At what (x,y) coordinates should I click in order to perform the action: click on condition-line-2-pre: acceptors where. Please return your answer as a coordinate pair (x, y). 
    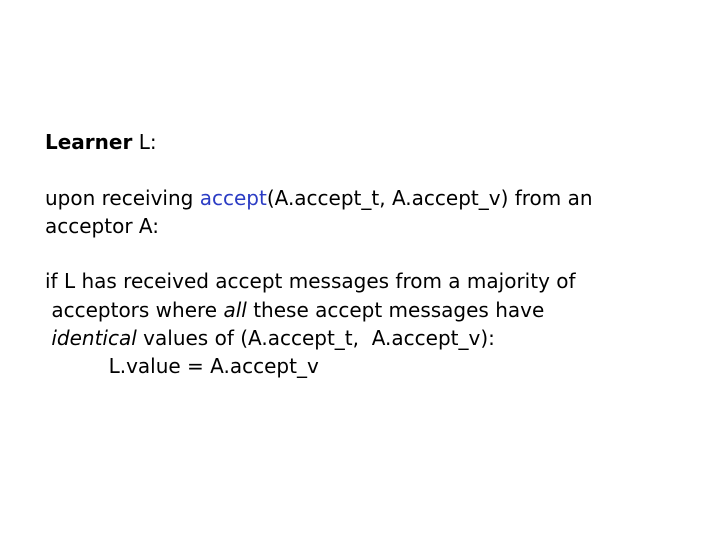
    Looking at the image, I should click on (134, 310).